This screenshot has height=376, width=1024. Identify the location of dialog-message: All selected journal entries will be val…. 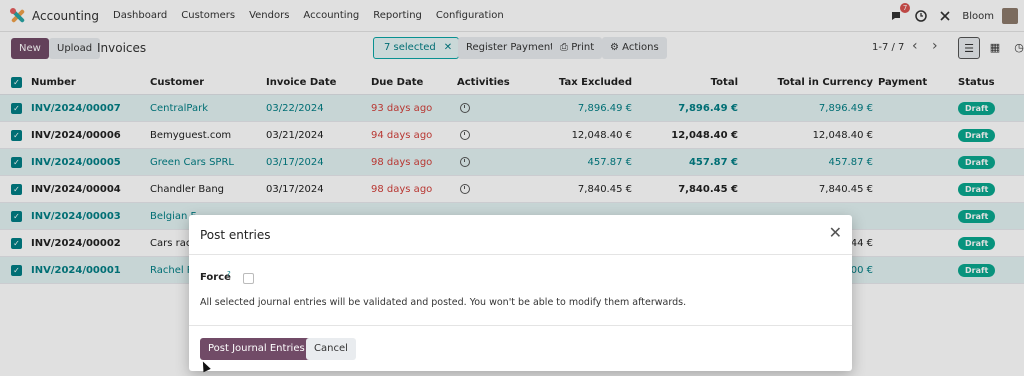
(443, 302).